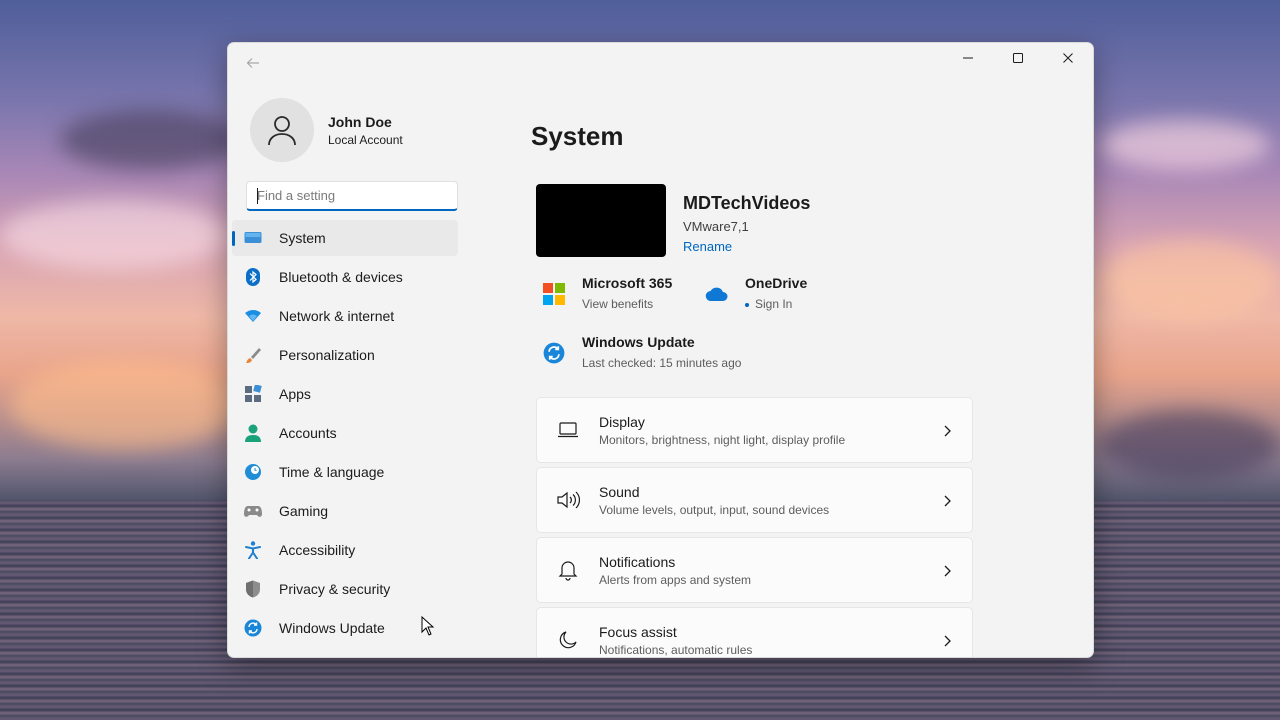  I want to click on wifi-icon, so click(253, 316).